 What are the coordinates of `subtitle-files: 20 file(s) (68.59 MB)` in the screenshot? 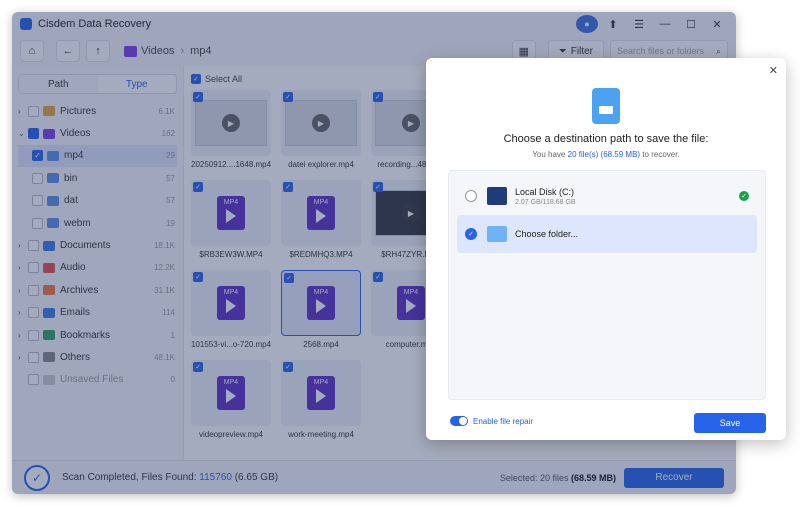 It's located at (604, 154).